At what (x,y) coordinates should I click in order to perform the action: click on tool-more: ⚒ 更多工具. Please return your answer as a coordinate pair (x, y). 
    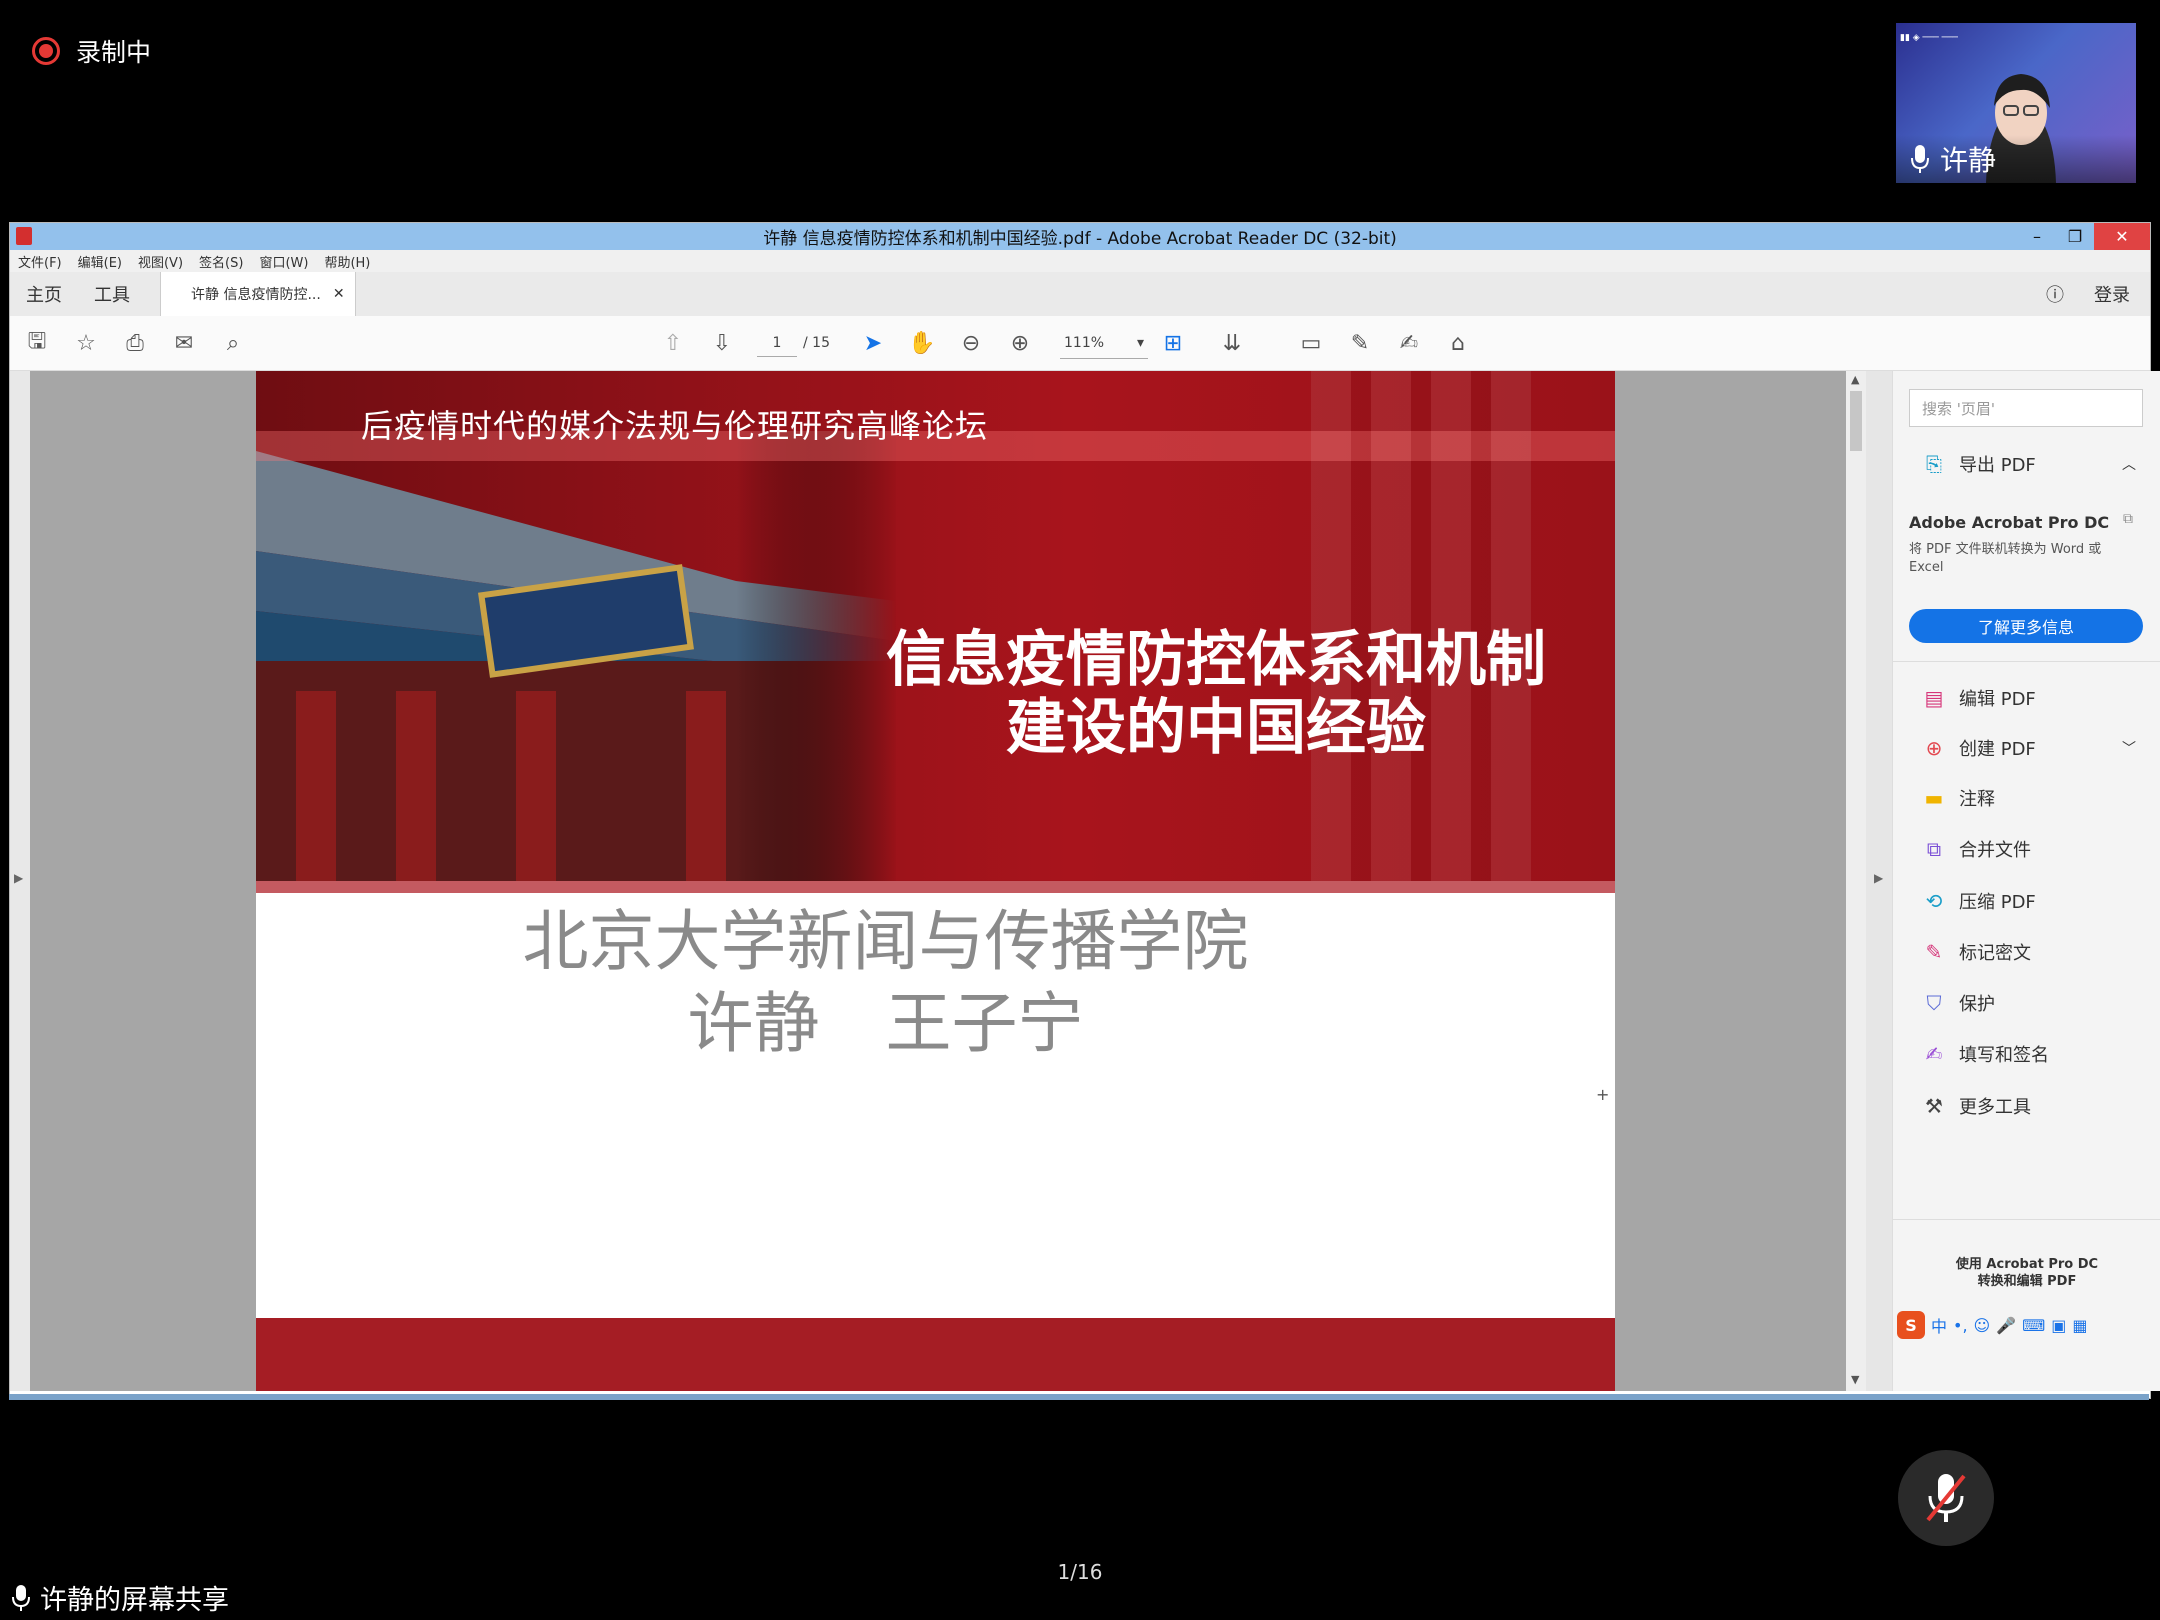
    Looking at the image, I should click on (1976, 1106).